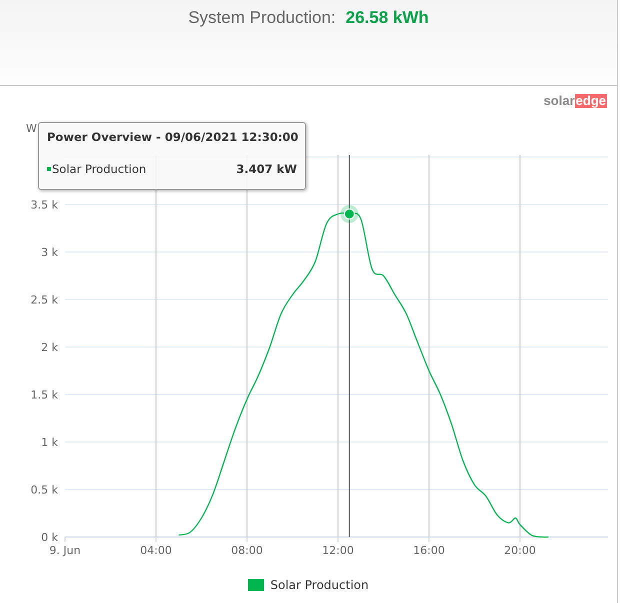  What do you see at coordinates (49, 537) in the screenshot?
I see `y-tick-label: 0 k` at bounding box center [49, 537].